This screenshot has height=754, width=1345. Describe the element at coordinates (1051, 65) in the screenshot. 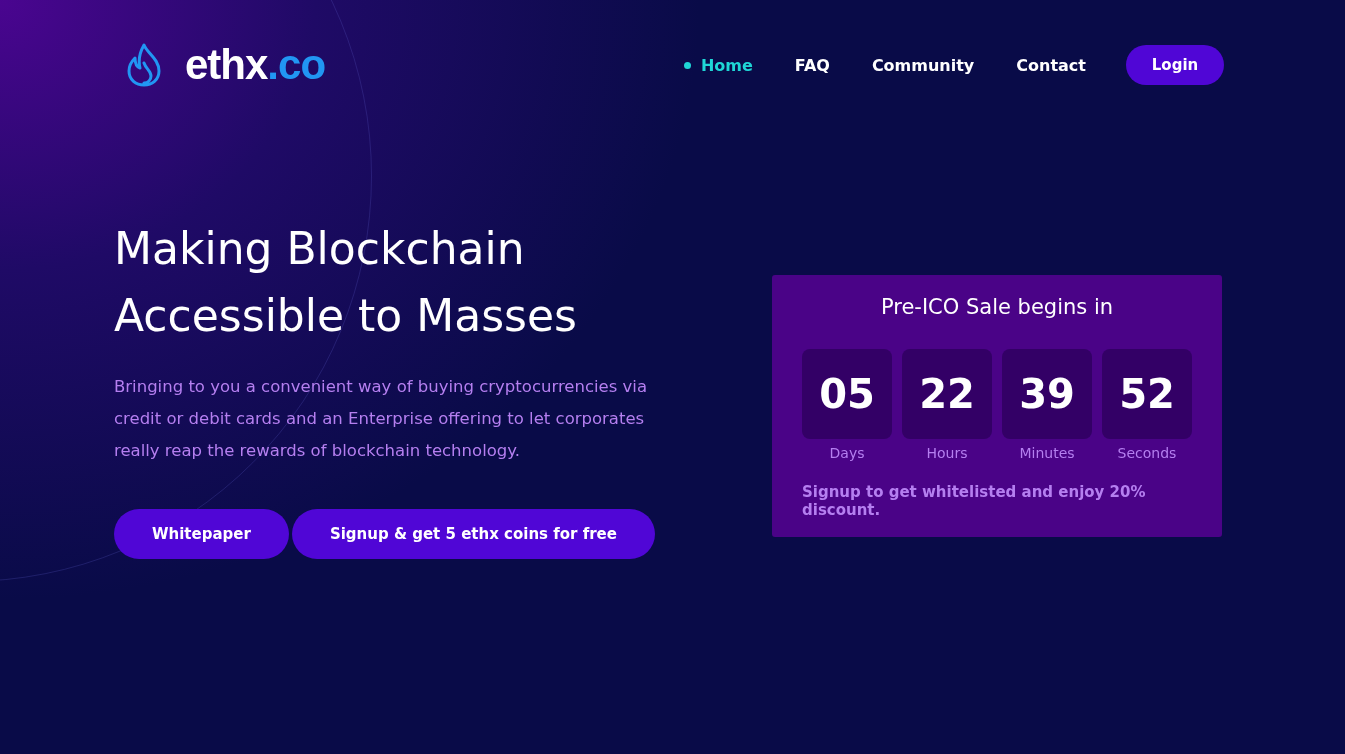

I see `nav-link: Contact` at that location.